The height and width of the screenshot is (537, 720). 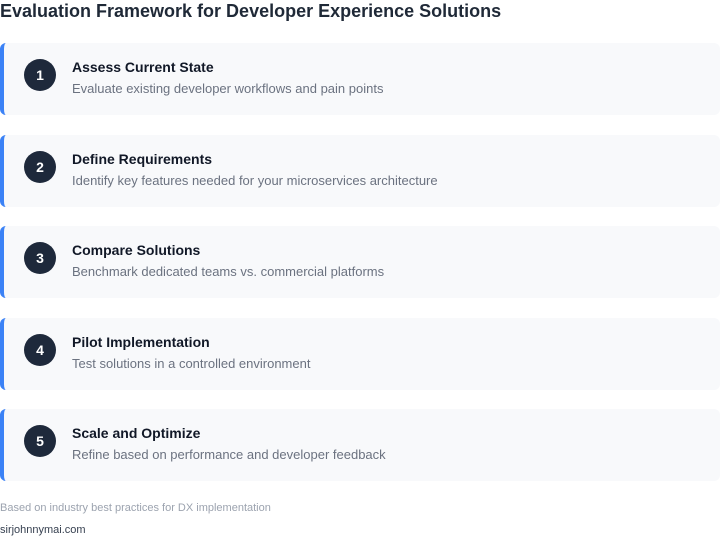 I want to click on step-number-badge: 2, so click(x=40, y=166).